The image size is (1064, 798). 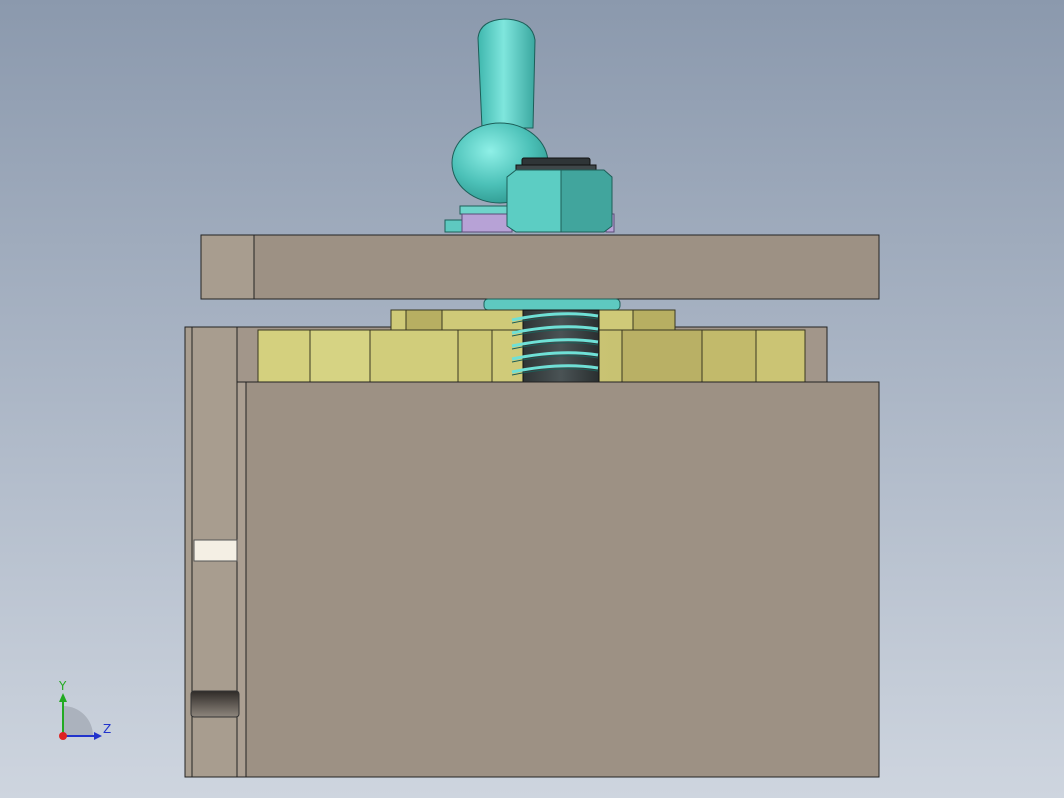 I want to click on rail-slot-lower, so click(x=215, y=704).